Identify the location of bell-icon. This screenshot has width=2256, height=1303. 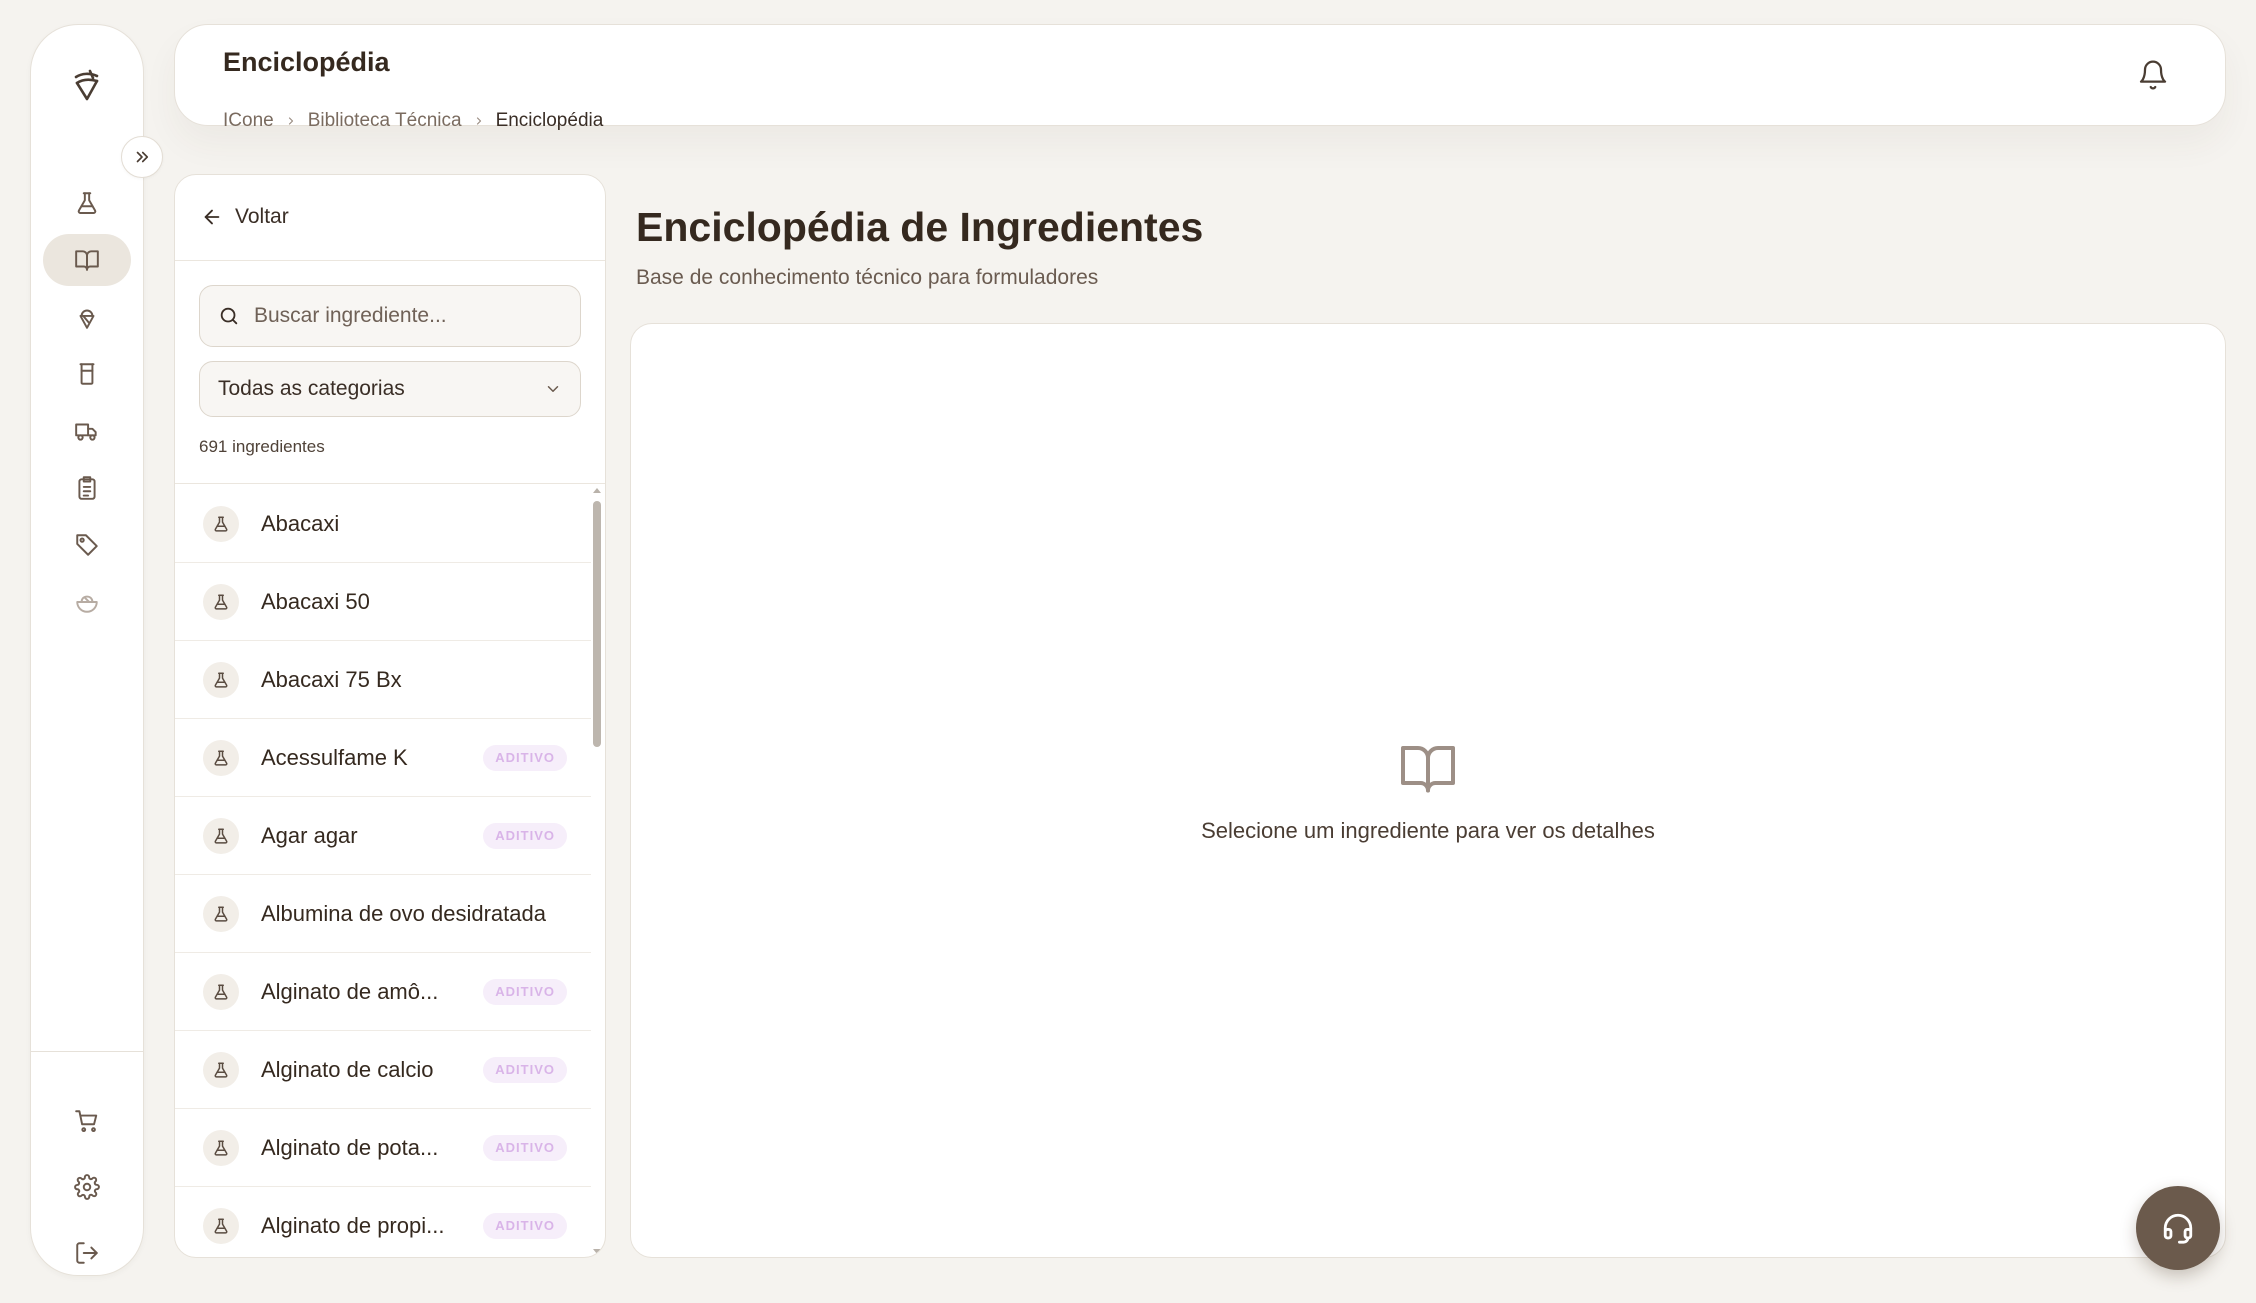
(2153, 75).